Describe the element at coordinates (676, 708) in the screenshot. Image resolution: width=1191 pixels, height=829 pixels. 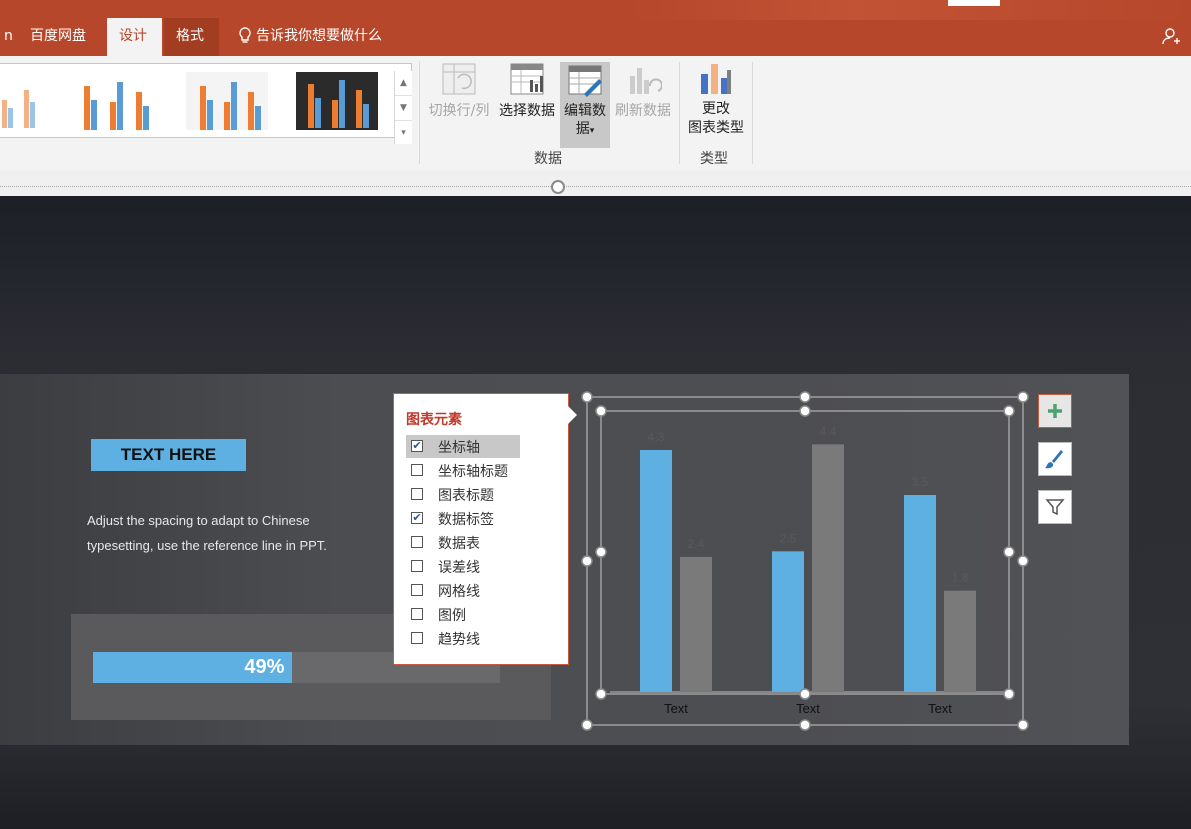
I see `x-tick-label: Text` at that location.